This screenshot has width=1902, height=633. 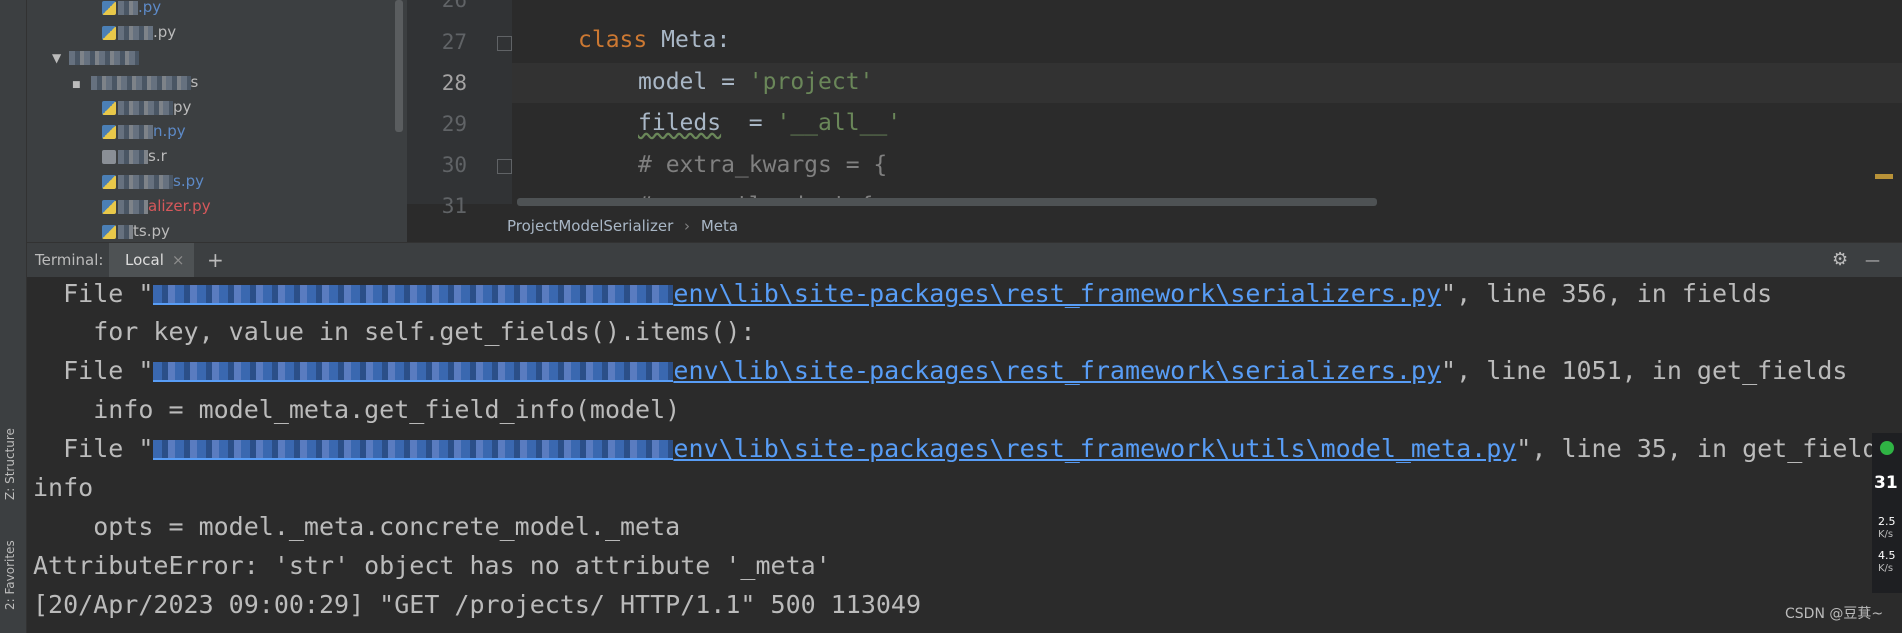 What do you see at coordinates (1607, 293) in the screenshot?
I see `terminal-text: ", line 356, in fields` at bounding box center [1607, 293].